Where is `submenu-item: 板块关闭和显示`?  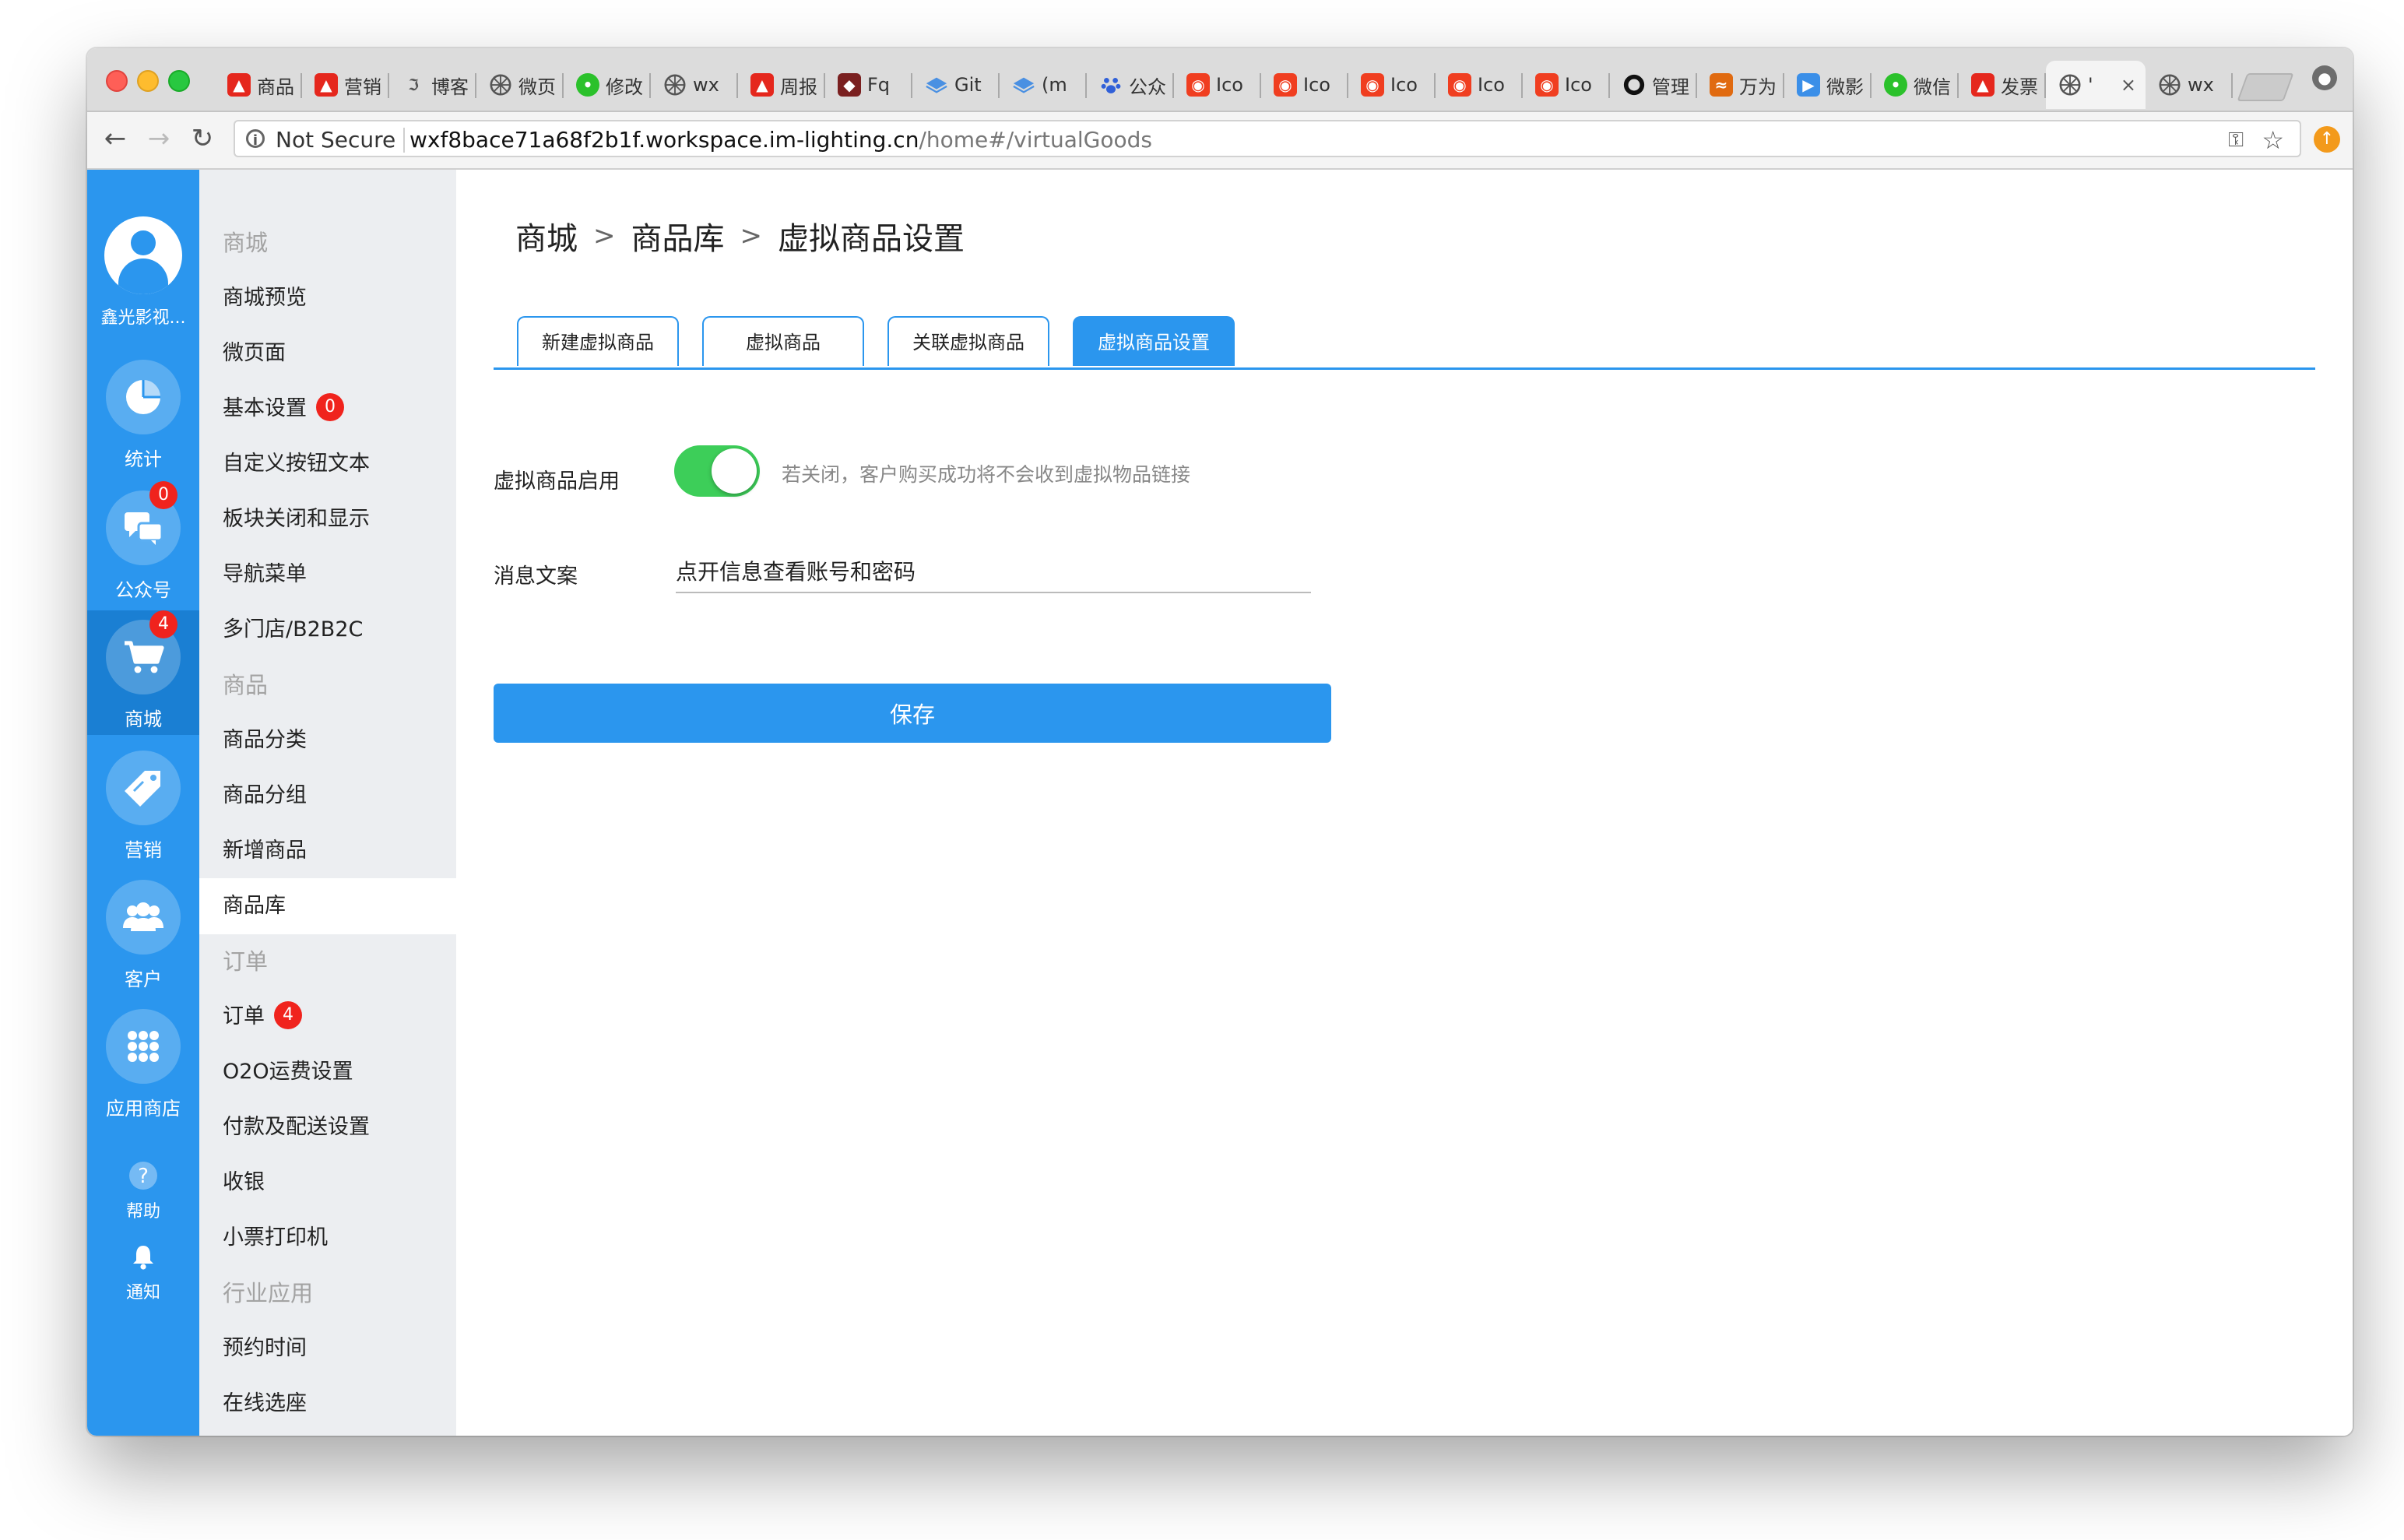
submenu-item: 板块关闭和显示 is located at coordinates (327, 519).